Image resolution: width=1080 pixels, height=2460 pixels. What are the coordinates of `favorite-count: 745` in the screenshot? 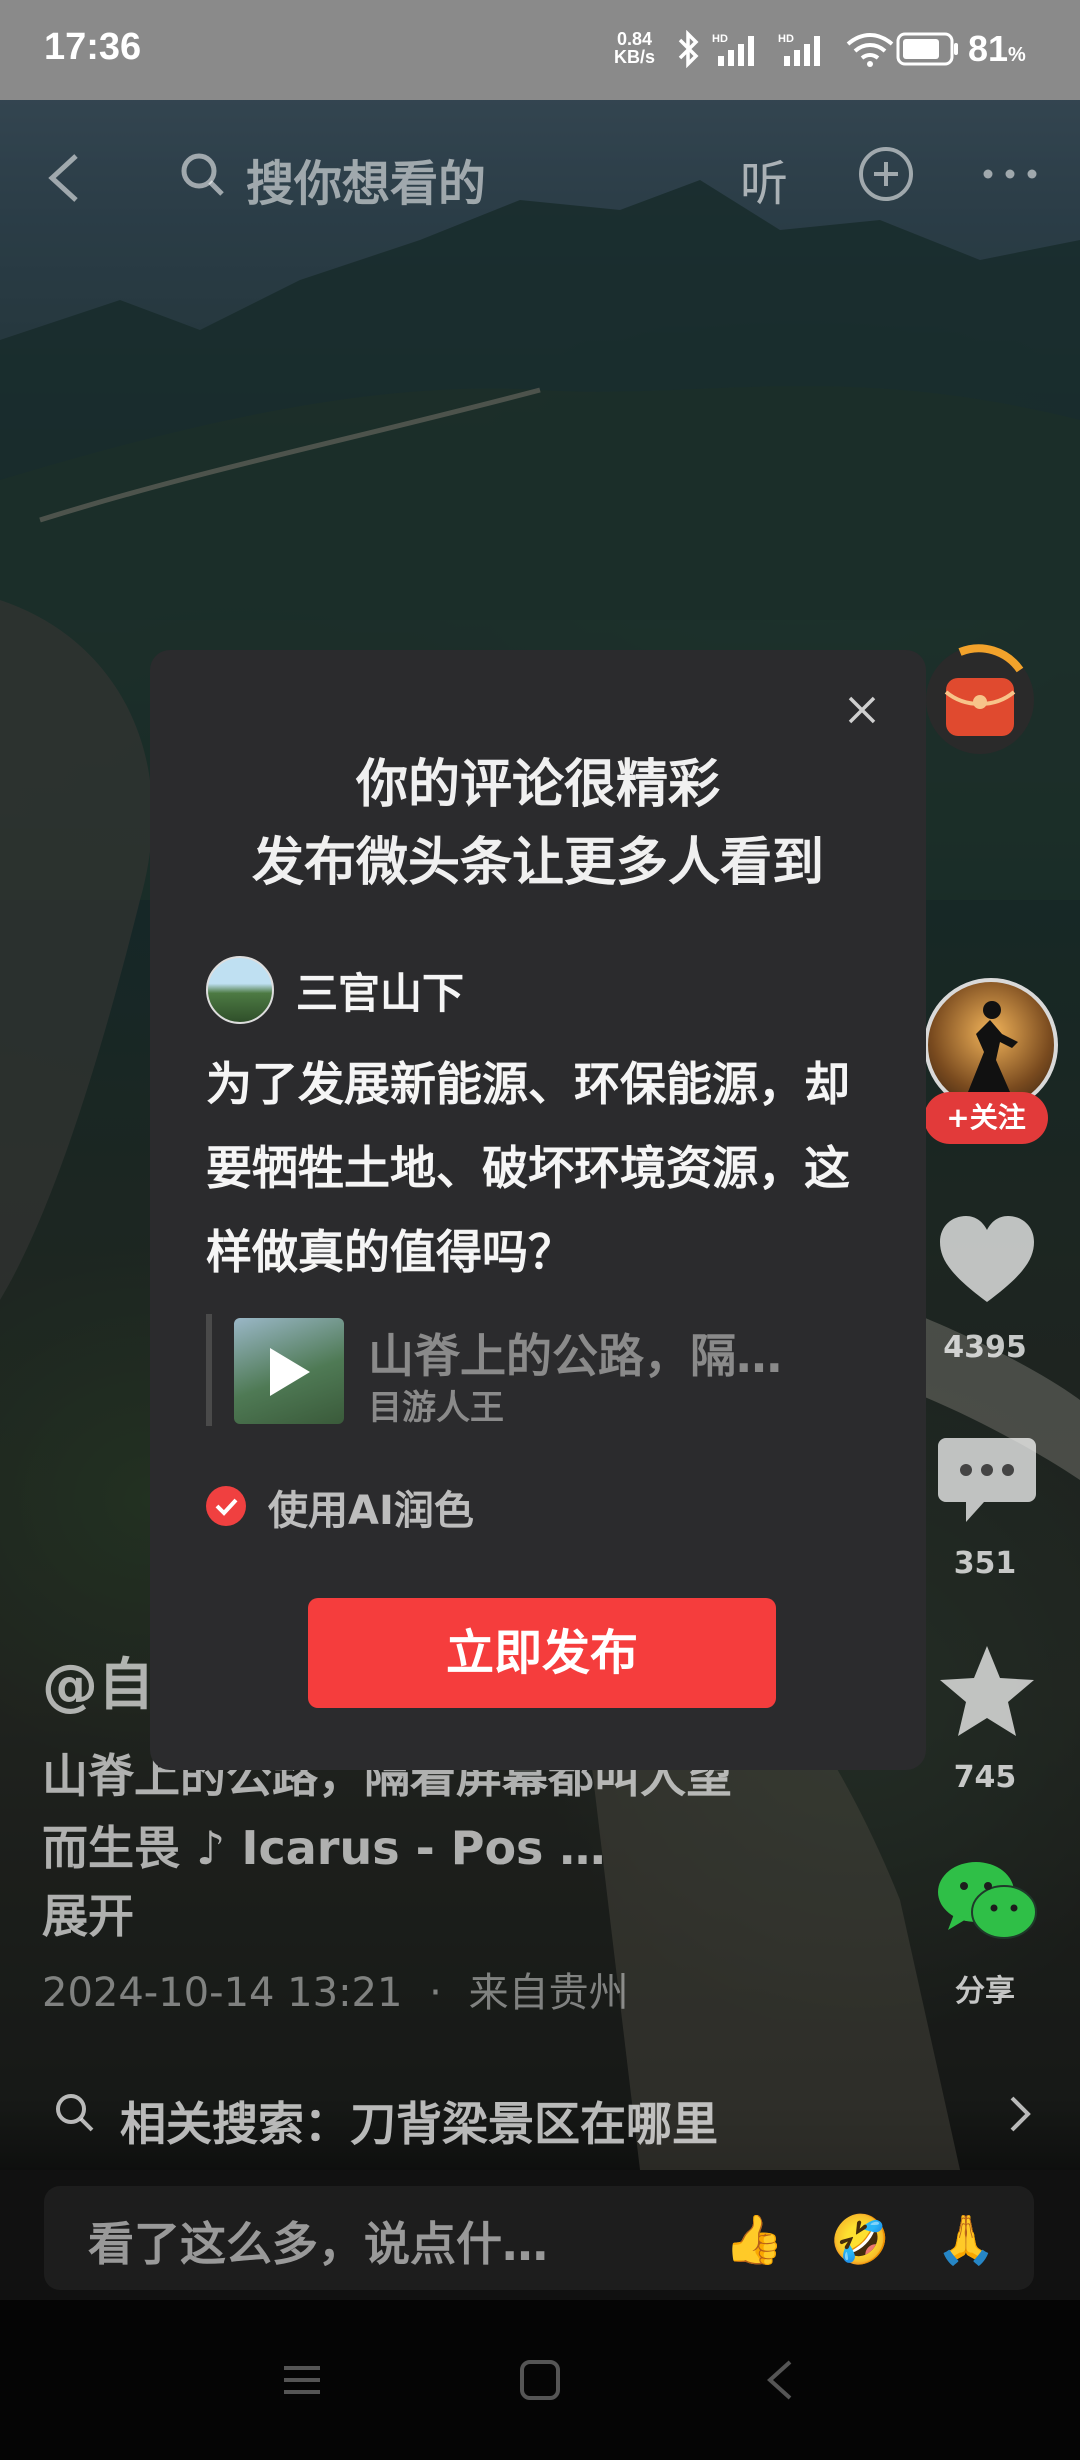 It's located at (985, 1777).